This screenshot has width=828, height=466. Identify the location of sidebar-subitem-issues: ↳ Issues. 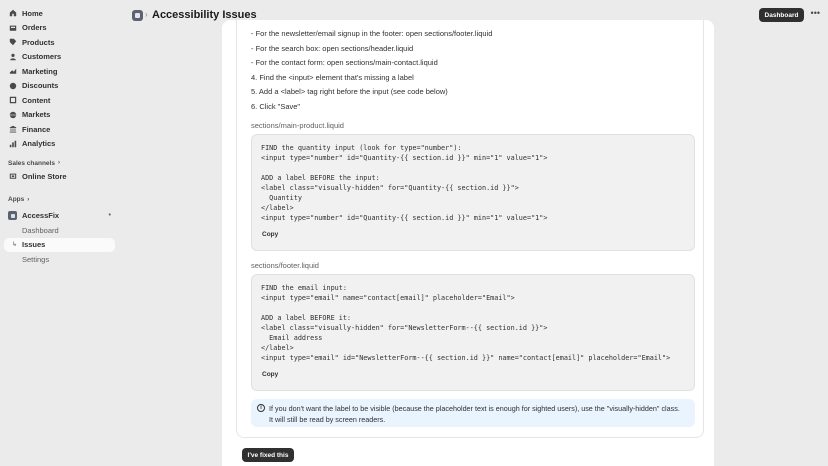
(59, 244).